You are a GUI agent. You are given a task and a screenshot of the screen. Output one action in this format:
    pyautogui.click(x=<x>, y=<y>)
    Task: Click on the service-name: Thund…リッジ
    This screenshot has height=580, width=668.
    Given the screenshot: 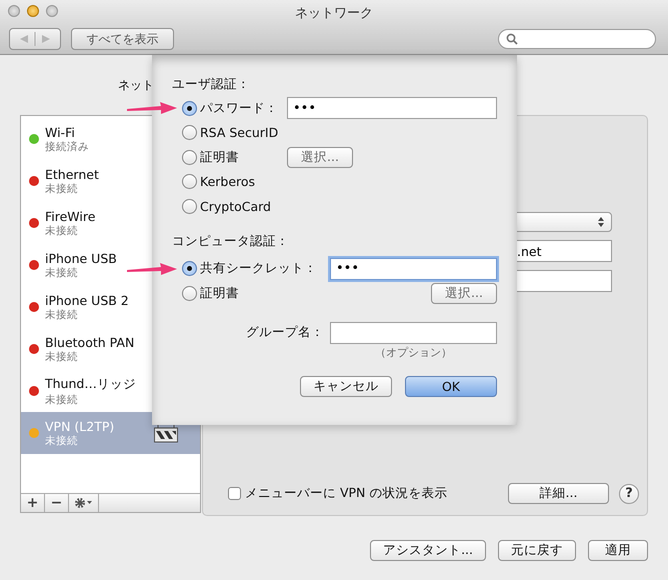 What is the action you would take?
    pyautogui.click(x=90, y=384)
    